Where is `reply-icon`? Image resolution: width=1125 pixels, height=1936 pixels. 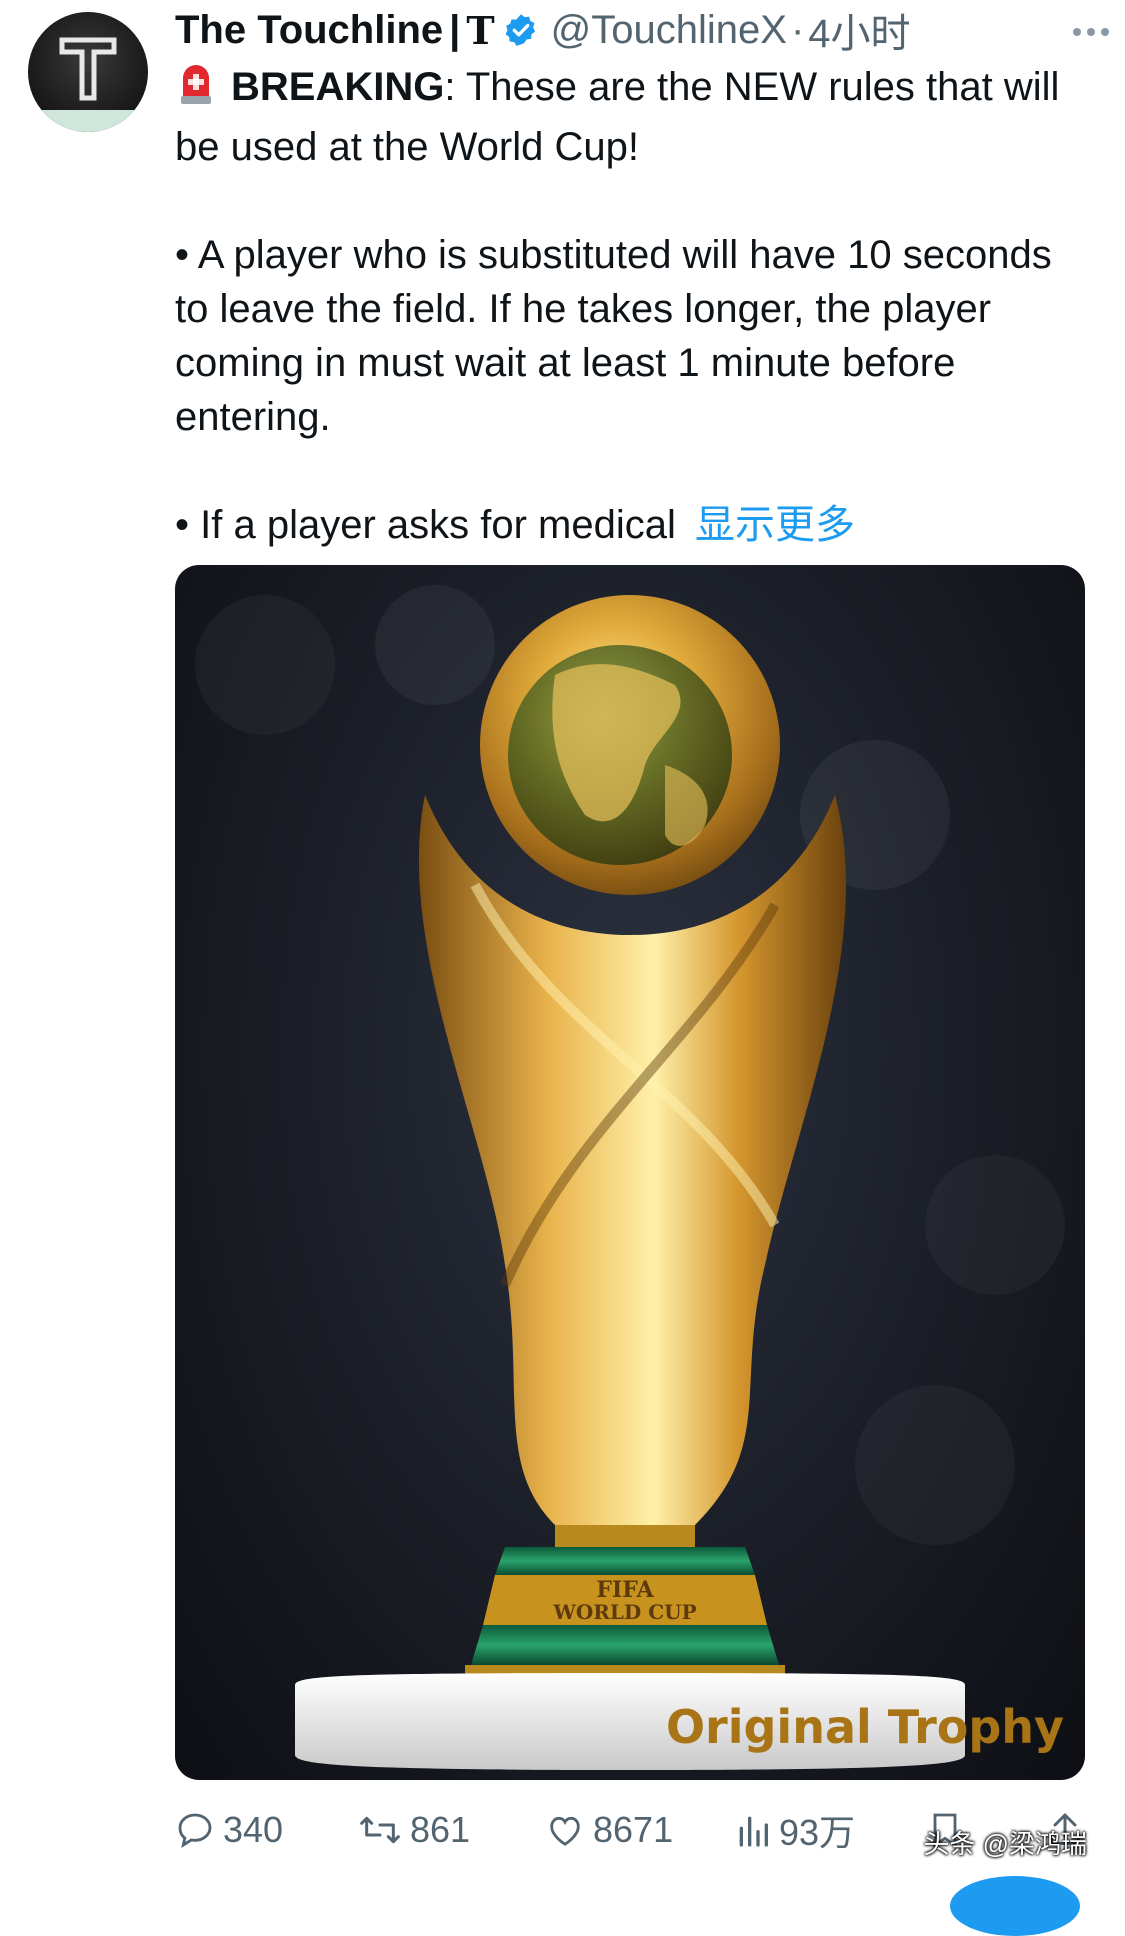
reply-icon is located at coordinates (195, 1830).